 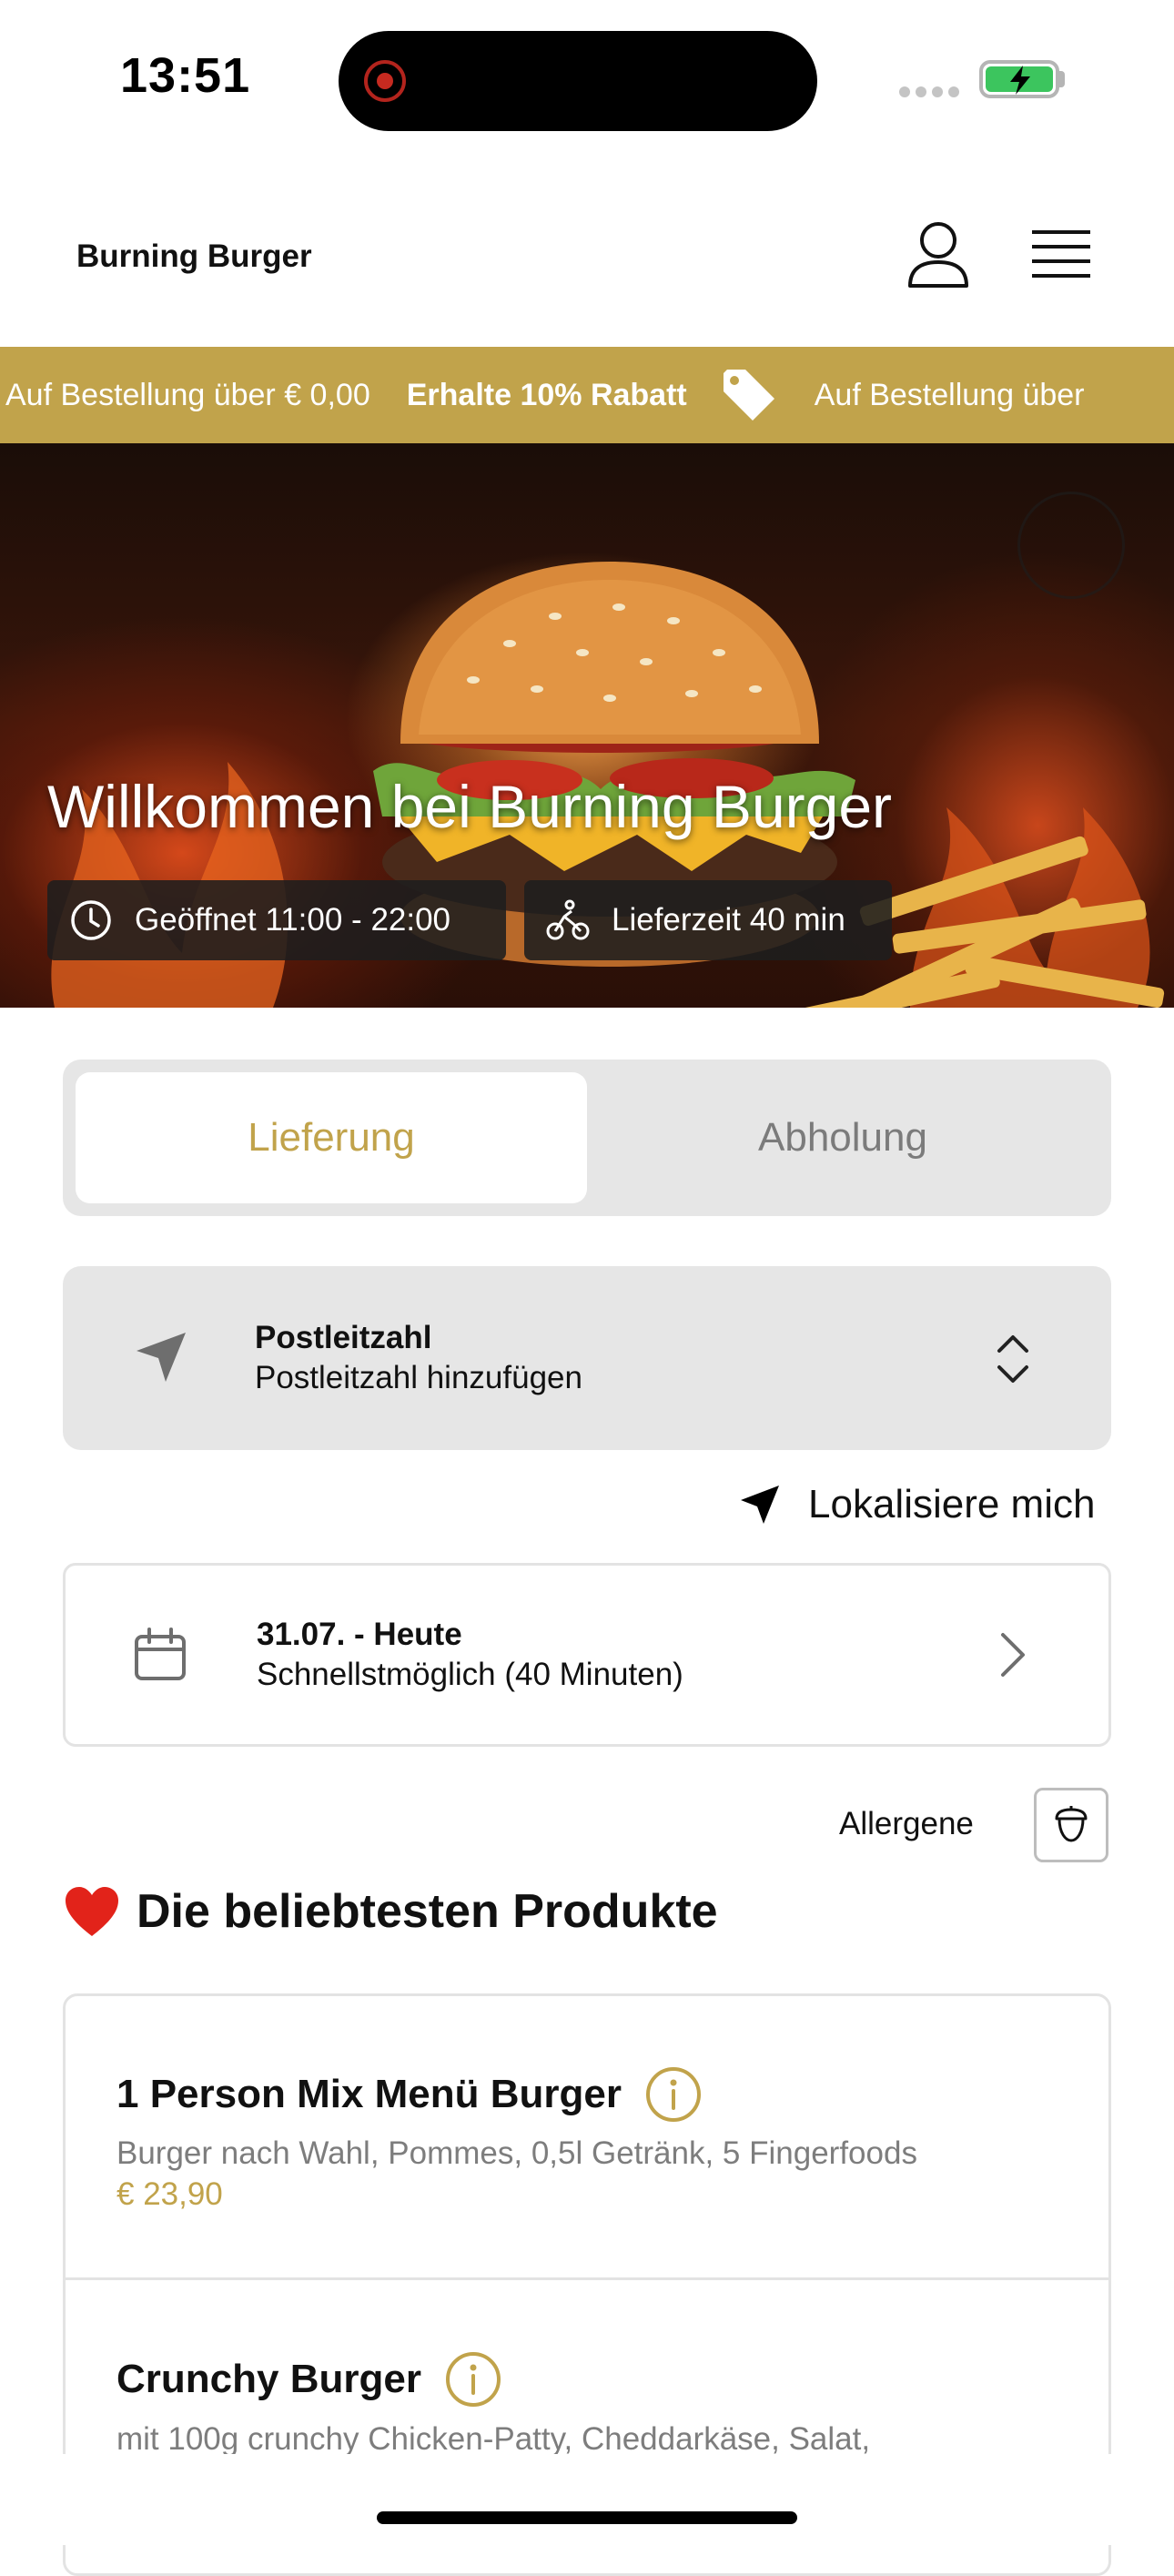 I want to click on clock-icon, so click(x=91, y=920).